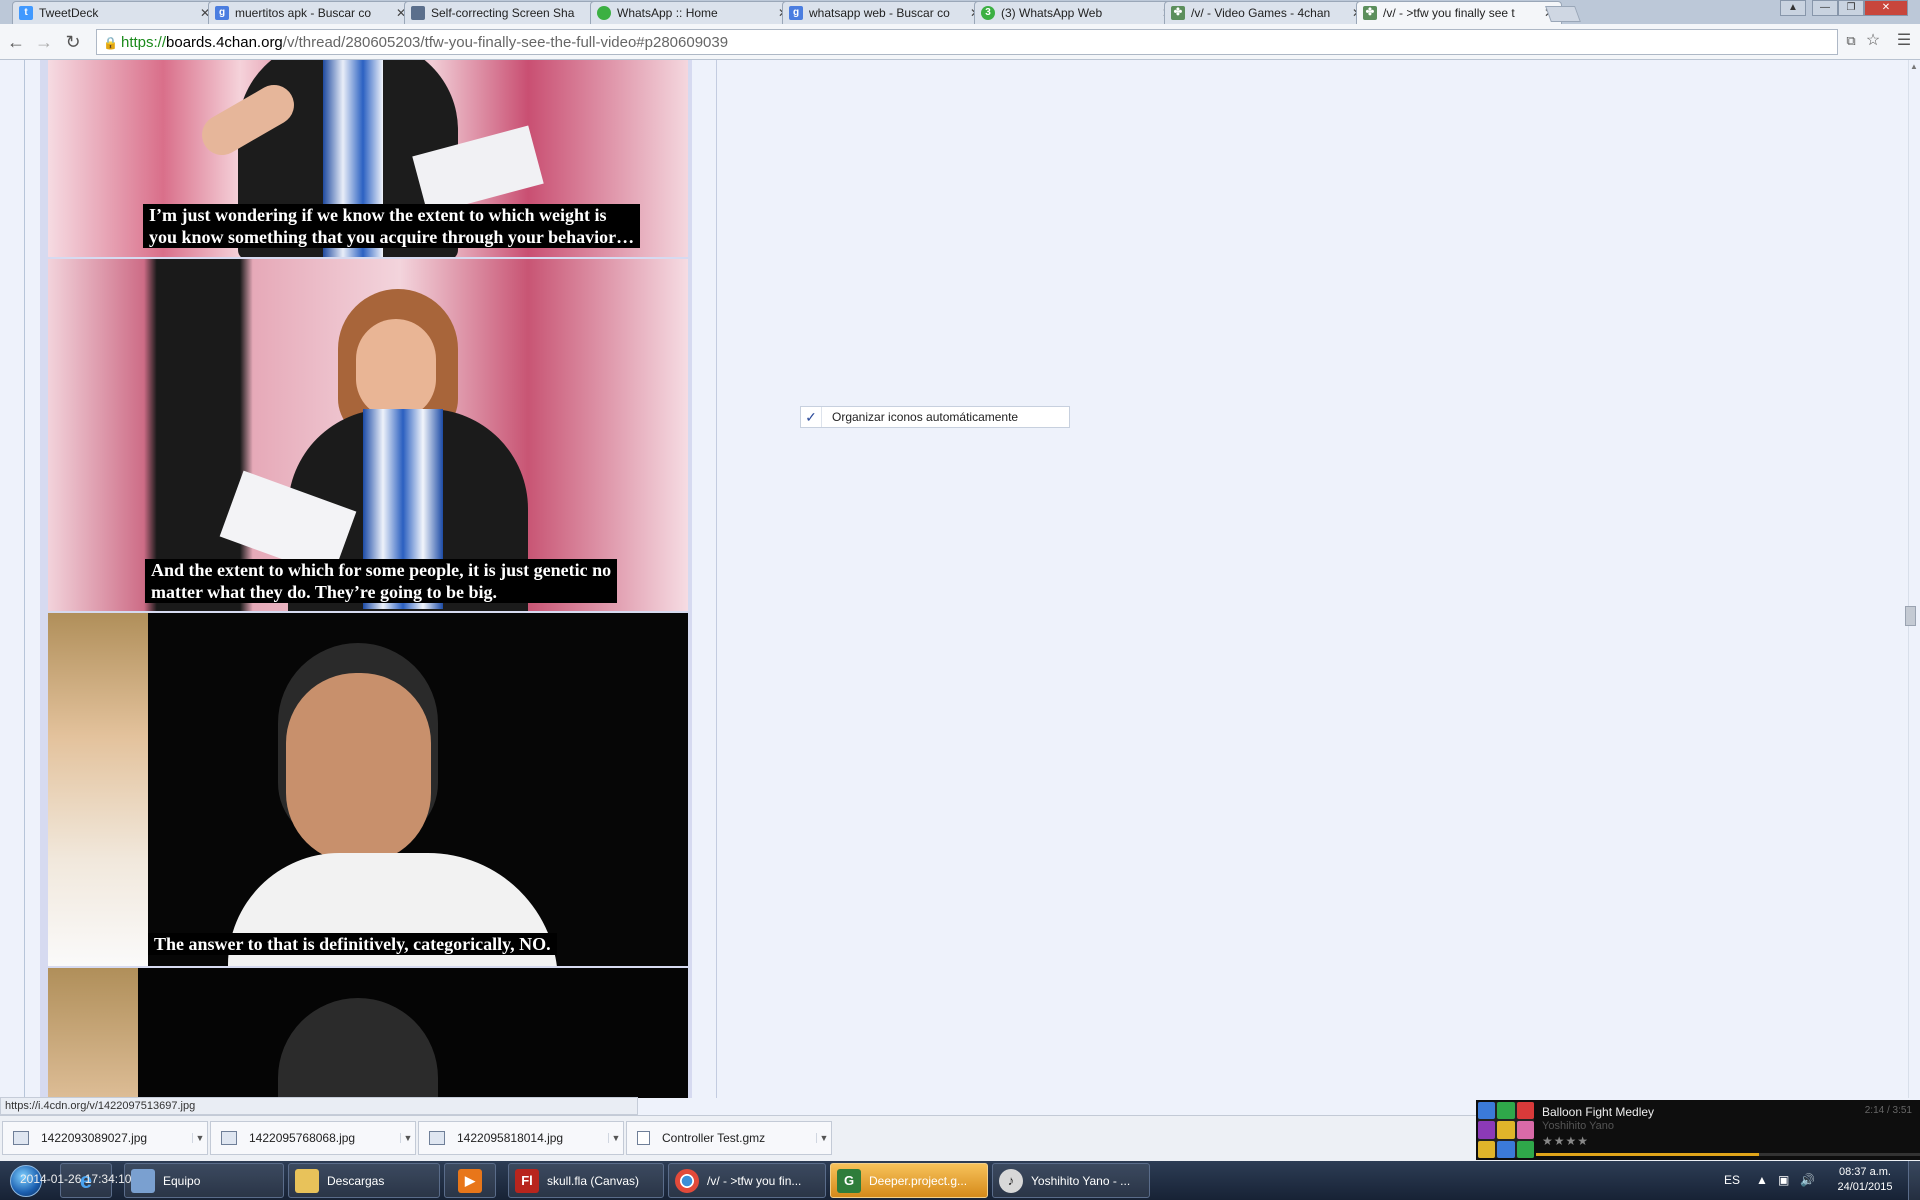  I want to click on tab-whatsapp-web: 3 (3) WhatsApp Web ✕, so click(1077, 12).